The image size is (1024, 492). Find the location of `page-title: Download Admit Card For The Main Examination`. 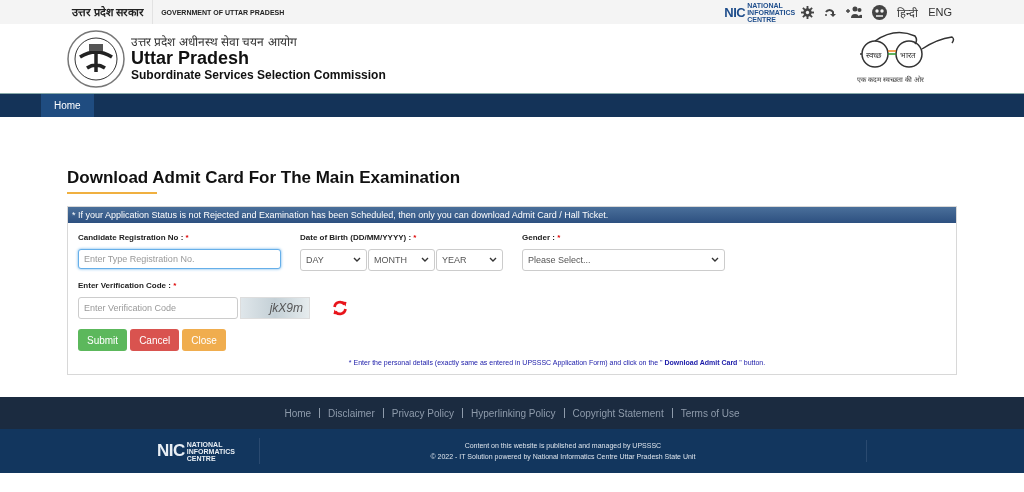

page-title: Download Admit Card For The Main Examination is located at coordinates (264, 178).